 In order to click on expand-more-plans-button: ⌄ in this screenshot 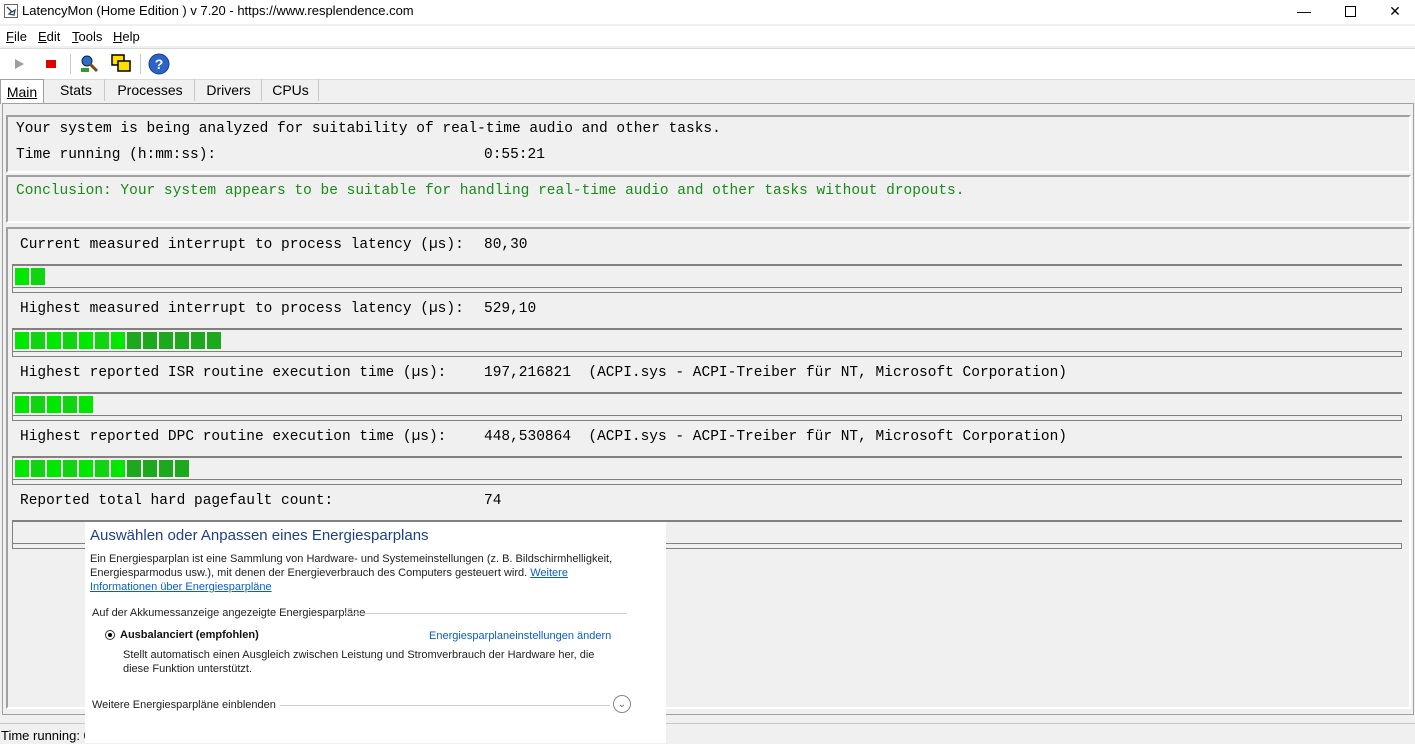, I will do `click(622, 704)`.